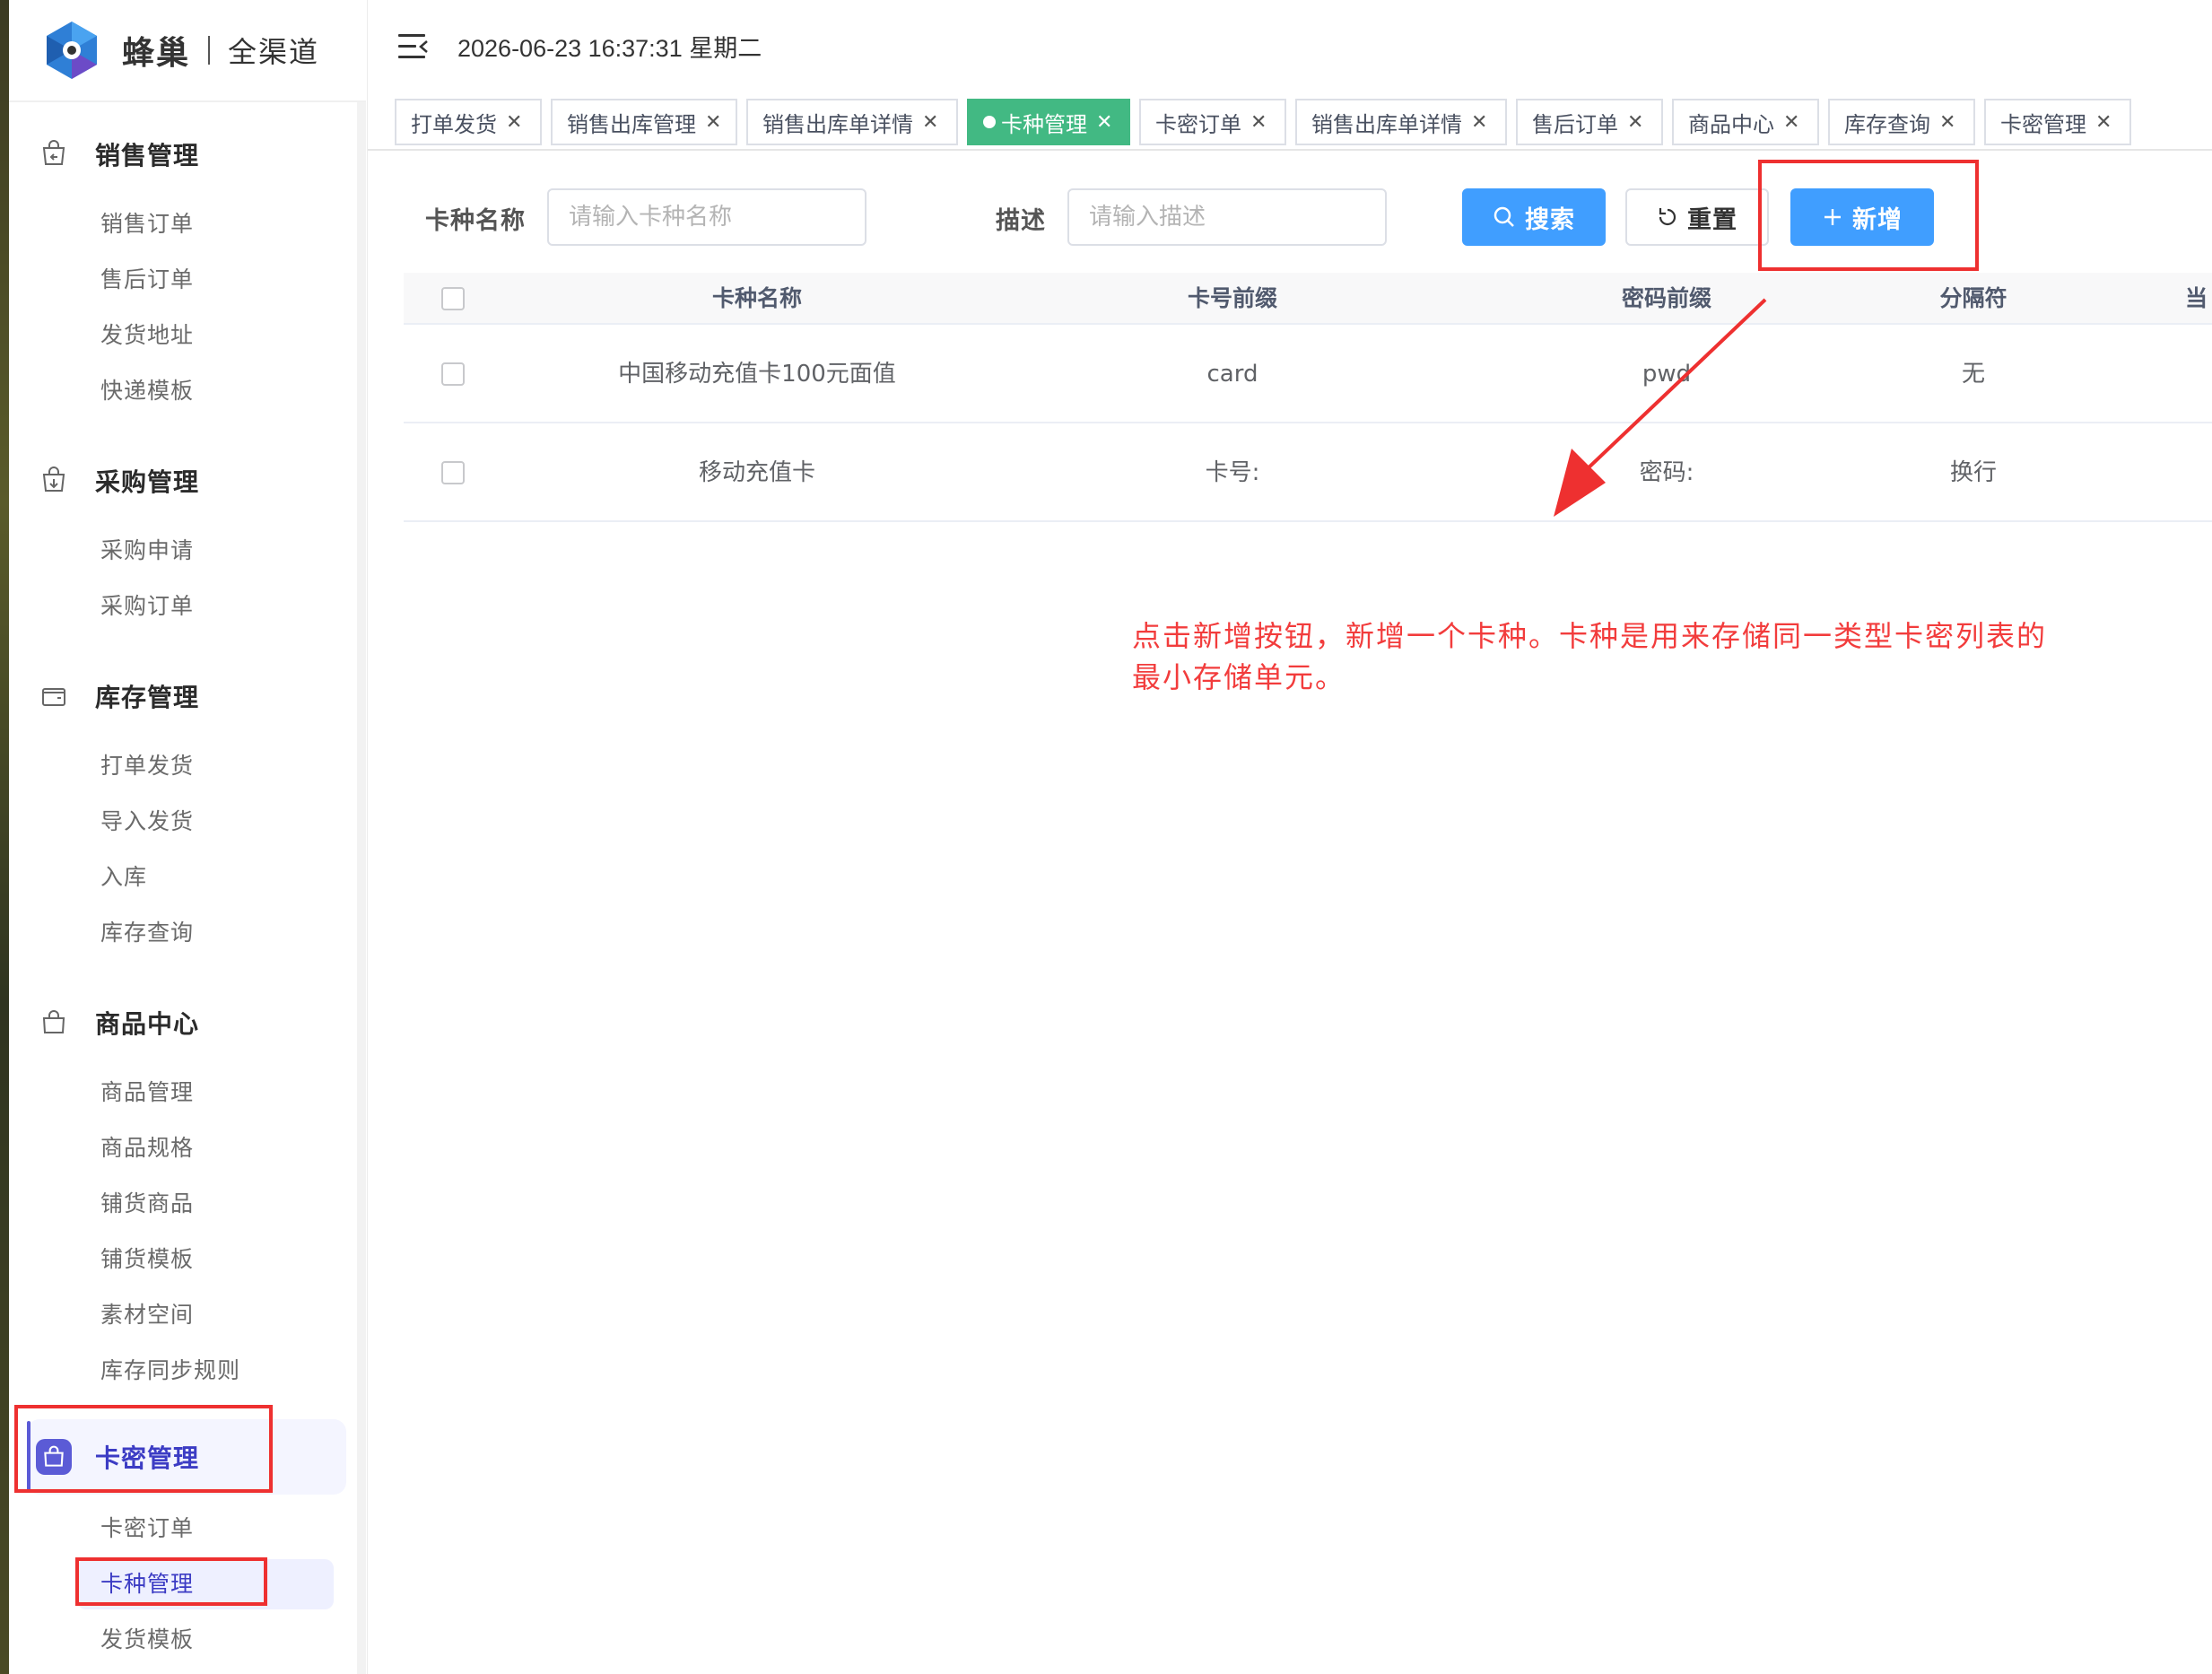 The height and width of the screenshot is (1674, 2212). What do you see at coordinates (1590, 636) in the screenshot?
I see `annotation-line-1: 点击新增按钮，新增一个卡种。卡种是用来存储同一类型卡密列表的` at bounding box center [1590, 636].